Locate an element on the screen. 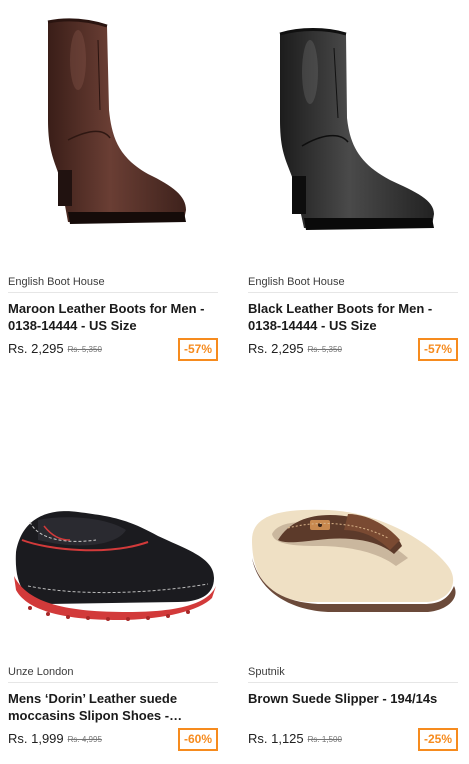 Image resolution: width=469 pixels, height=764 pixels. old-price: Rs. 1,500 is located at coordinates (324, 739).